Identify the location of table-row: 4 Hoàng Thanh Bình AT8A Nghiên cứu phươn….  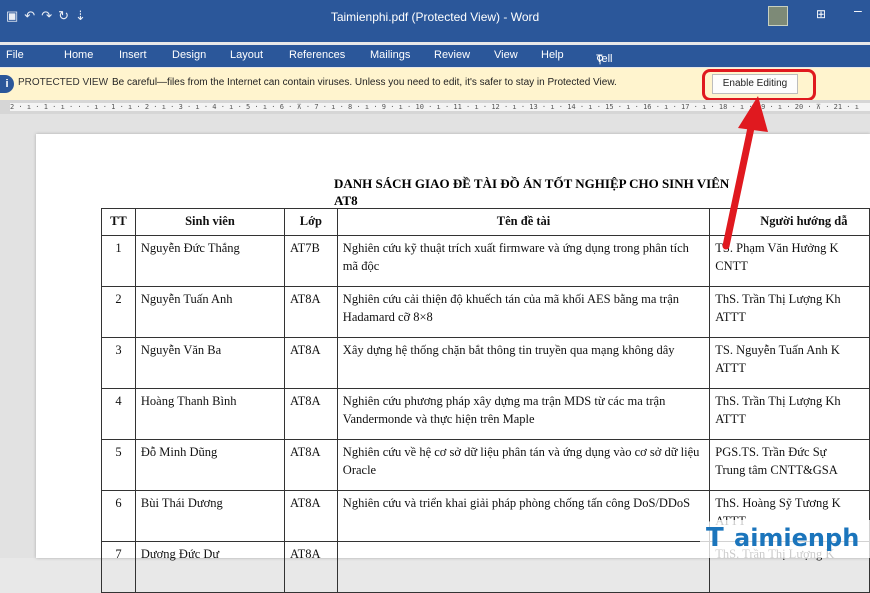
(485, 414).